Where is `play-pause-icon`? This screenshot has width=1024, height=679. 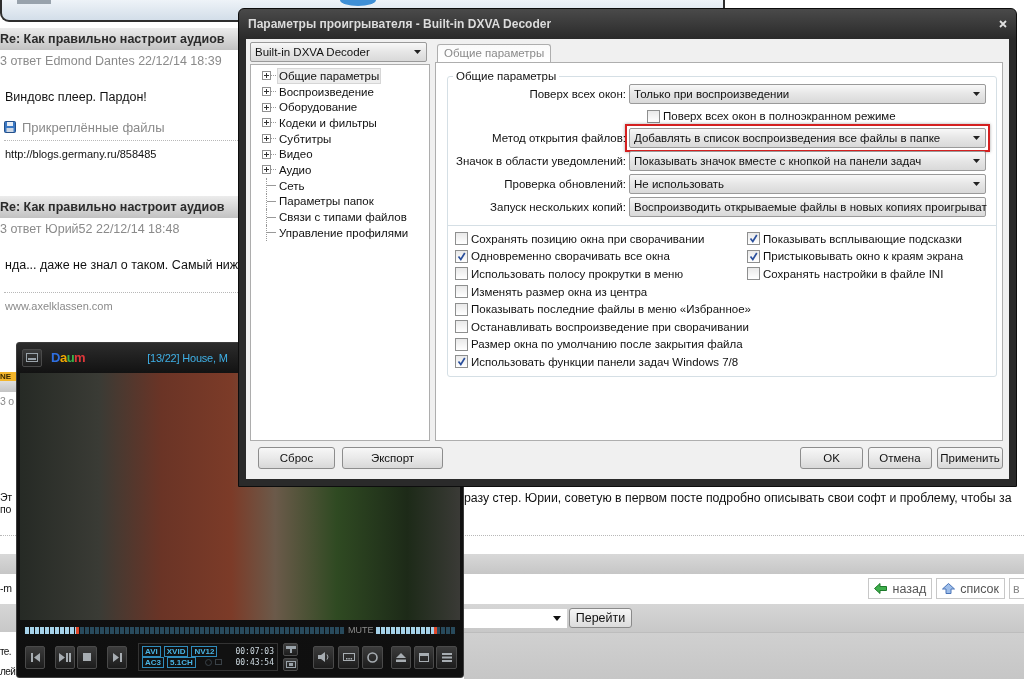 play-pause-icon is located at coordinates (65, 657).